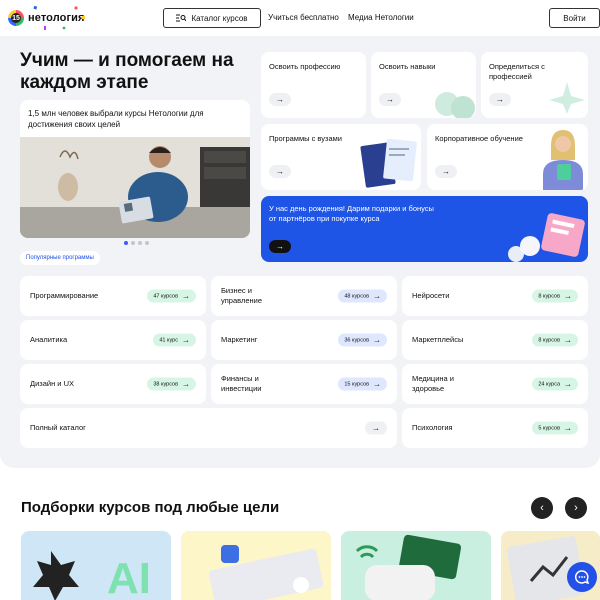  I want to click on logo-badge: 15, so click(16, 18).